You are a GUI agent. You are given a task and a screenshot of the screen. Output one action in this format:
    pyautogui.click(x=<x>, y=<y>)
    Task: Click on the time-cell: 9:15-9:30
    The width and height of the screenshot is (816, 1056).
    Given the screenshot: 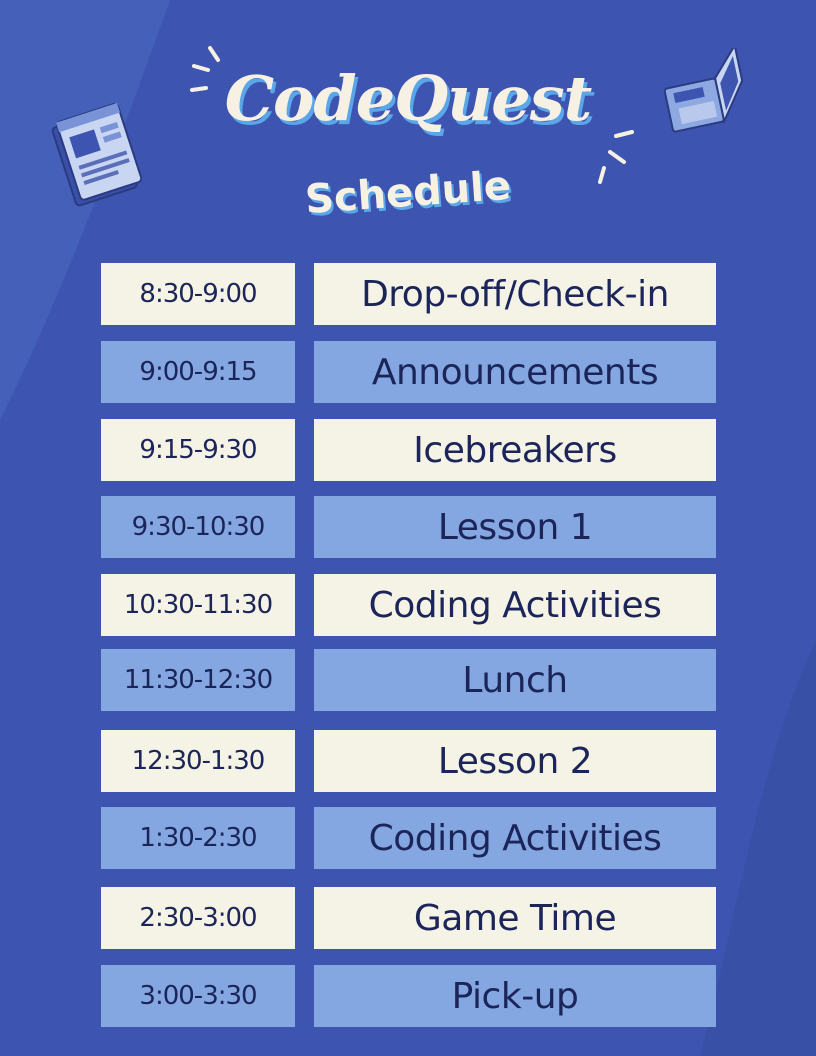 What is the action you would take?
    pyautogui.click(x=198, y=450)
    